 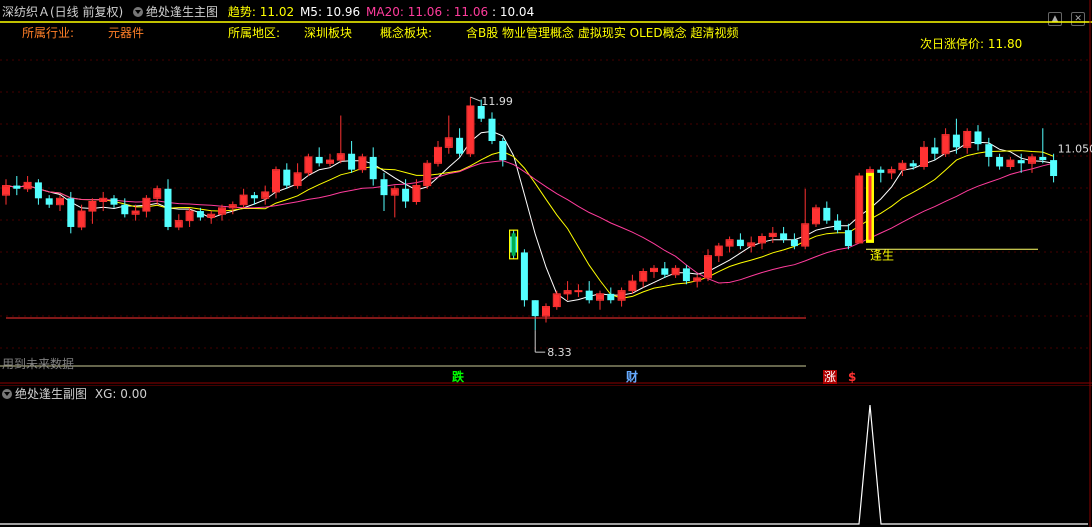 What do you see at coordinates (497, 101) in the screenshot?
I see `high-price-label: 11.99` at bounding box center [497, 101].